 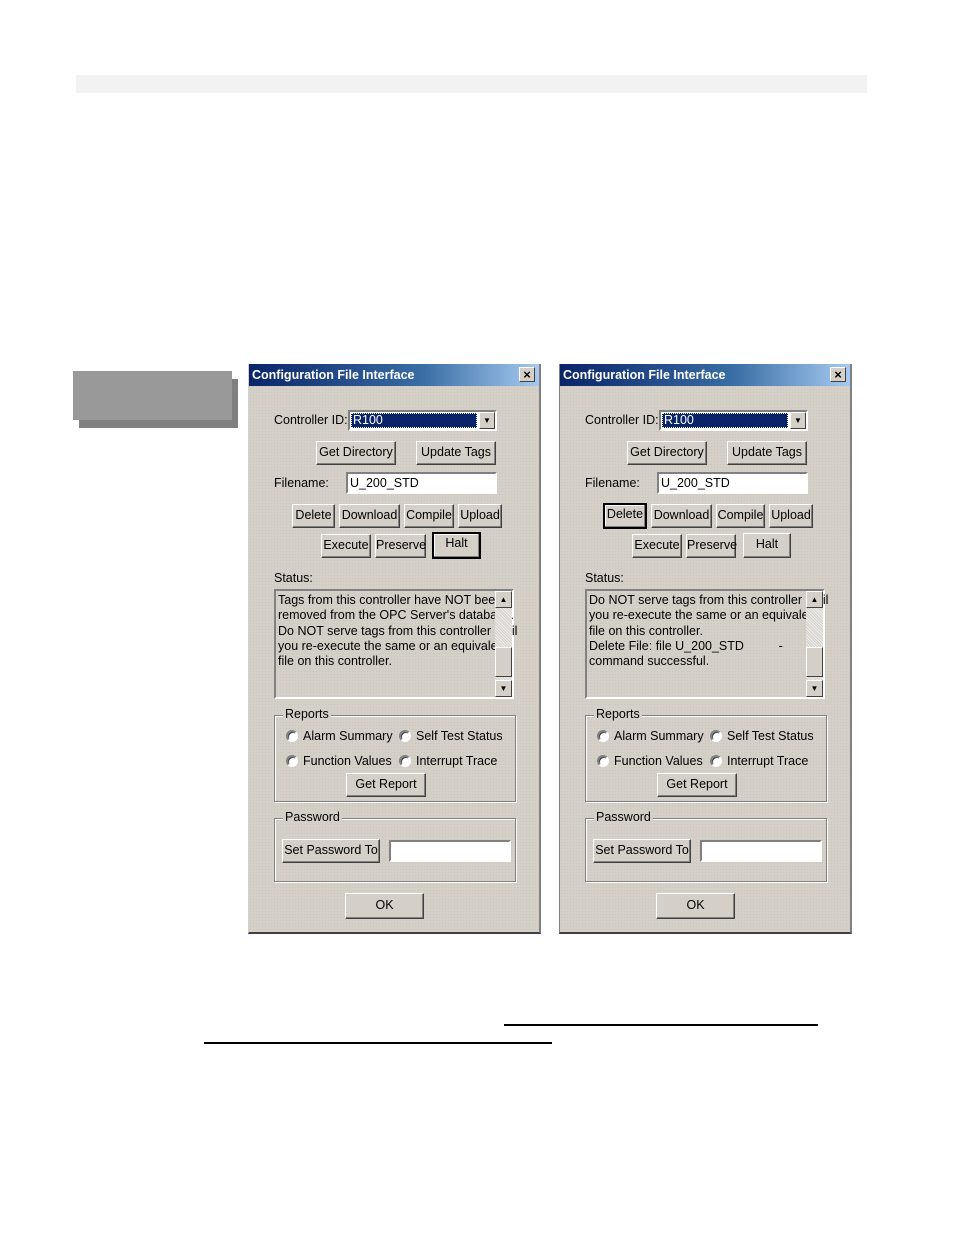 I want to click on status-line: removed from the OPC Server's database., so click(x=396, y=615).